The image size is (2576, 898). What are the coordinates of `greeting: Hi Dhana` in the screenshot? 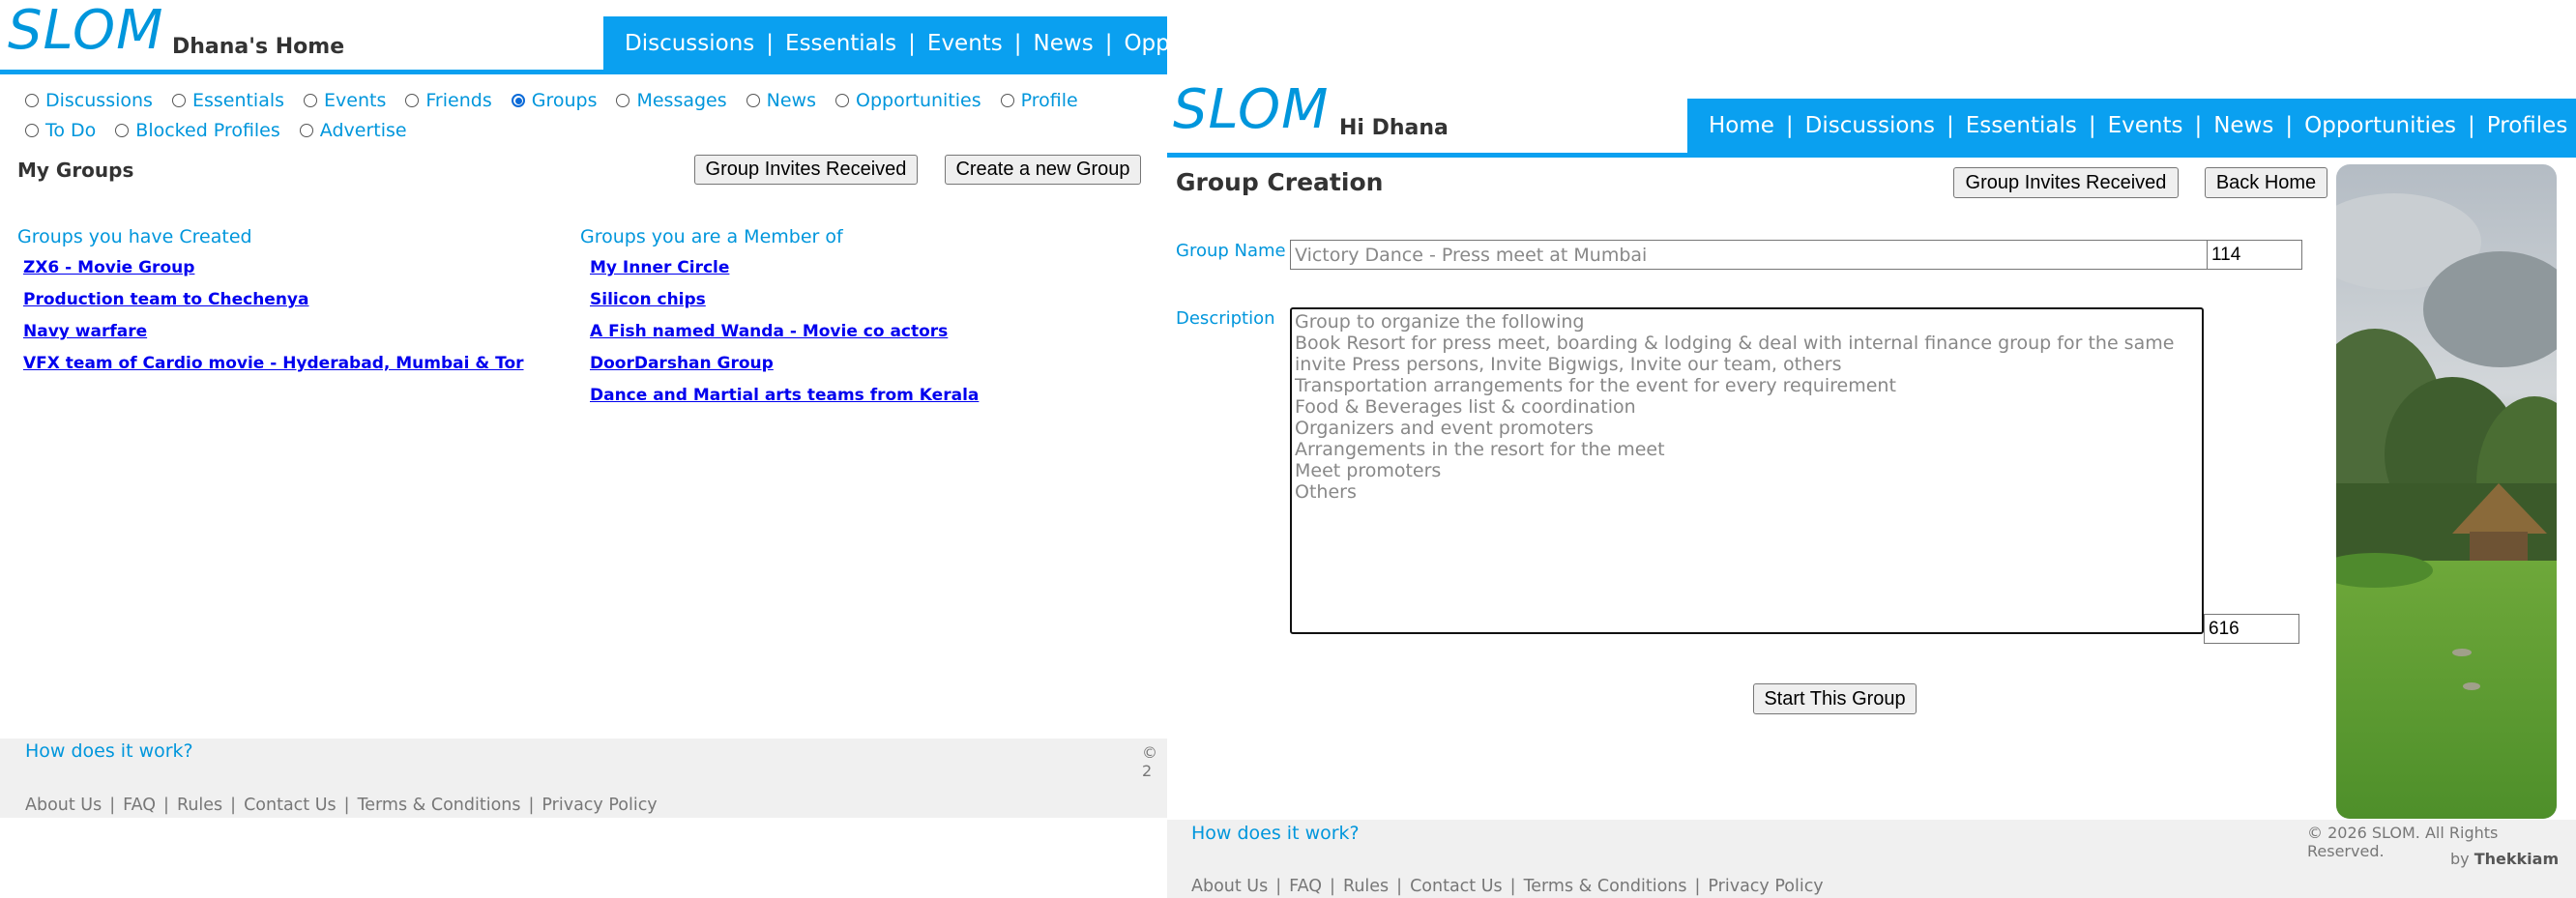 It's located at (1394, 128).